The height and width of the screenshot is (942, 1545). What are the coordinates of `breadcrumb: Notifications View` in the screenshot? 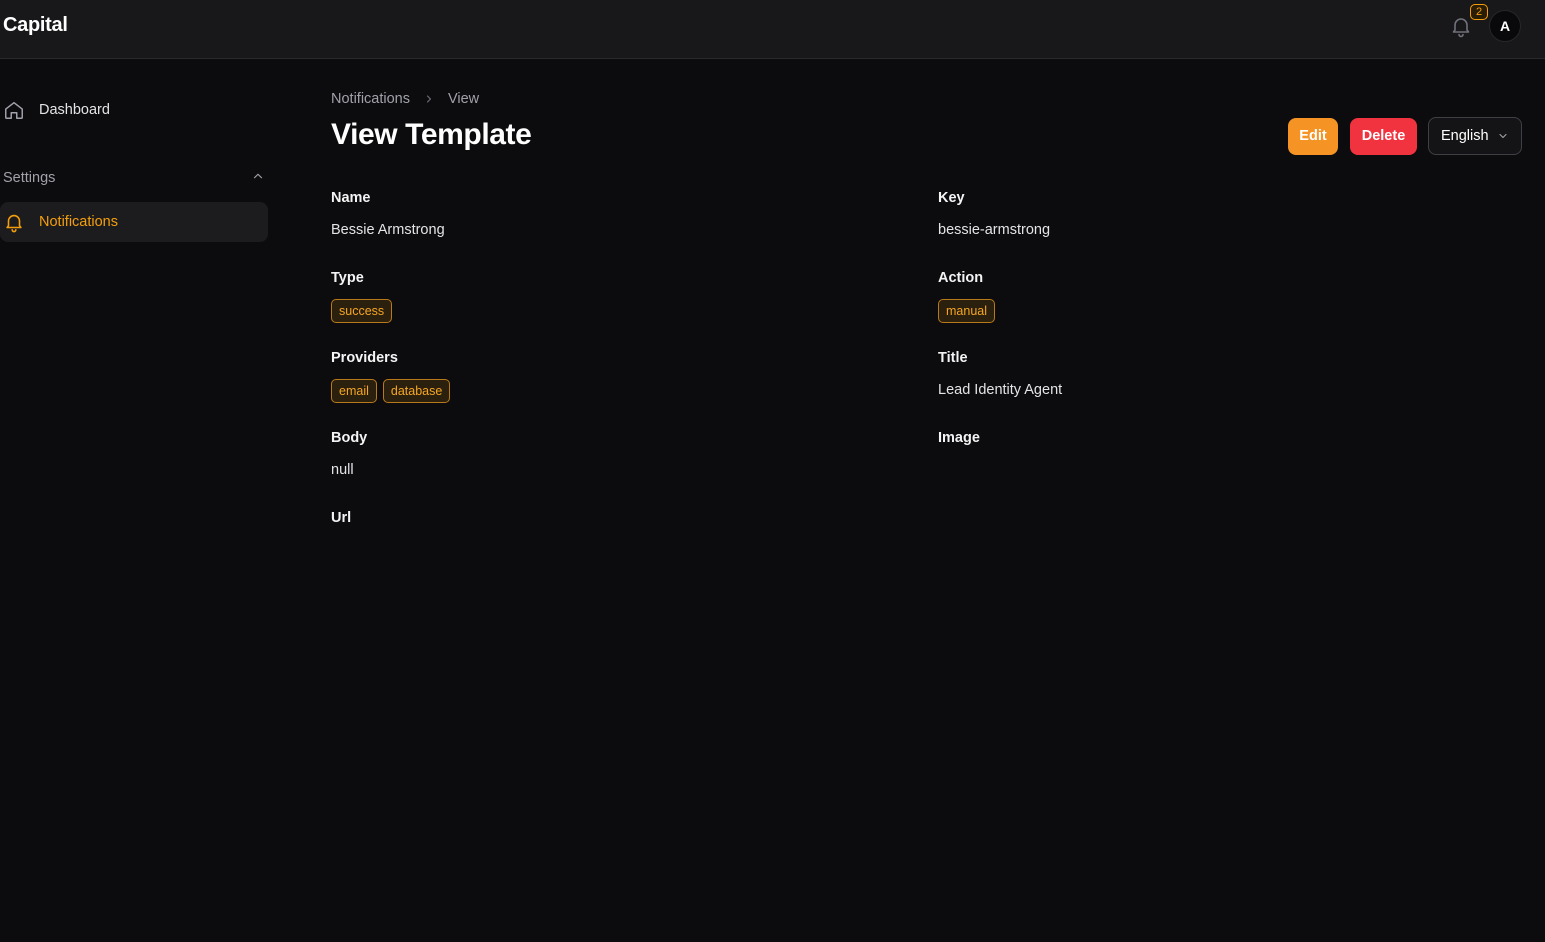 It's located at (405, 99).